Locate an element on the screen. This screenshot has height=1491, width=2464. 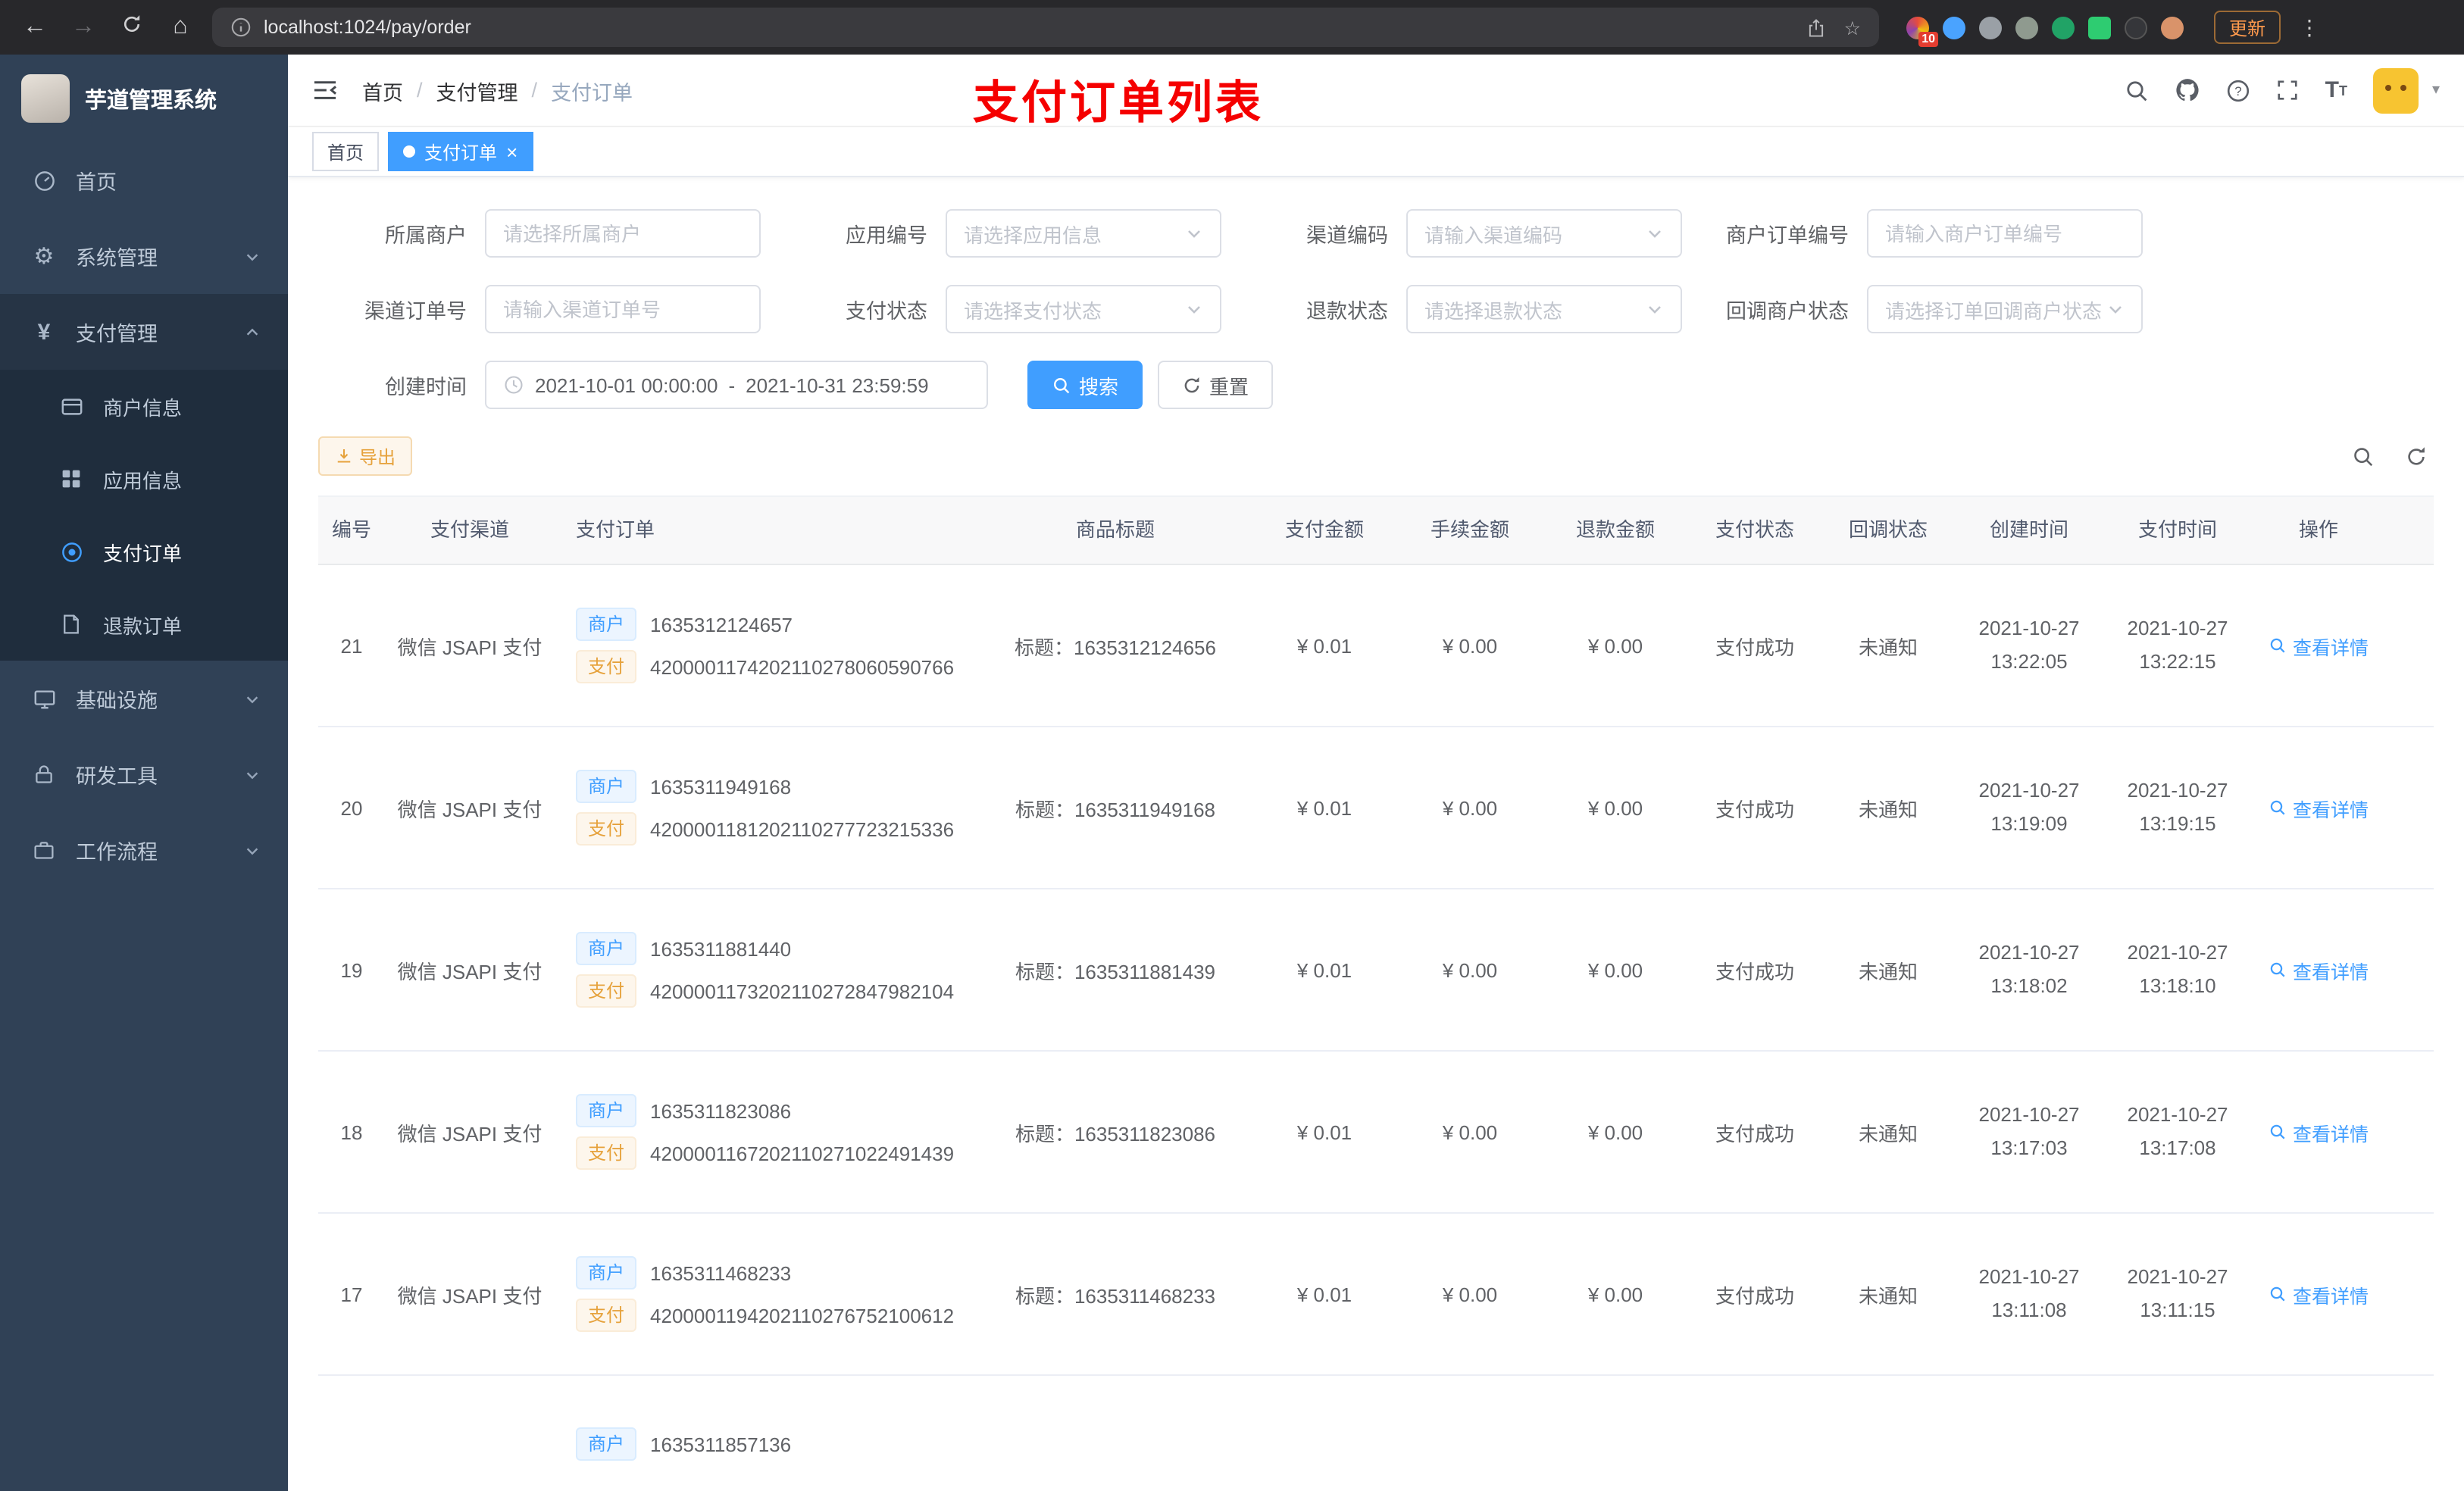
channel-code-select: 请输入渠道编码 is located at coordinates (1544, 233).